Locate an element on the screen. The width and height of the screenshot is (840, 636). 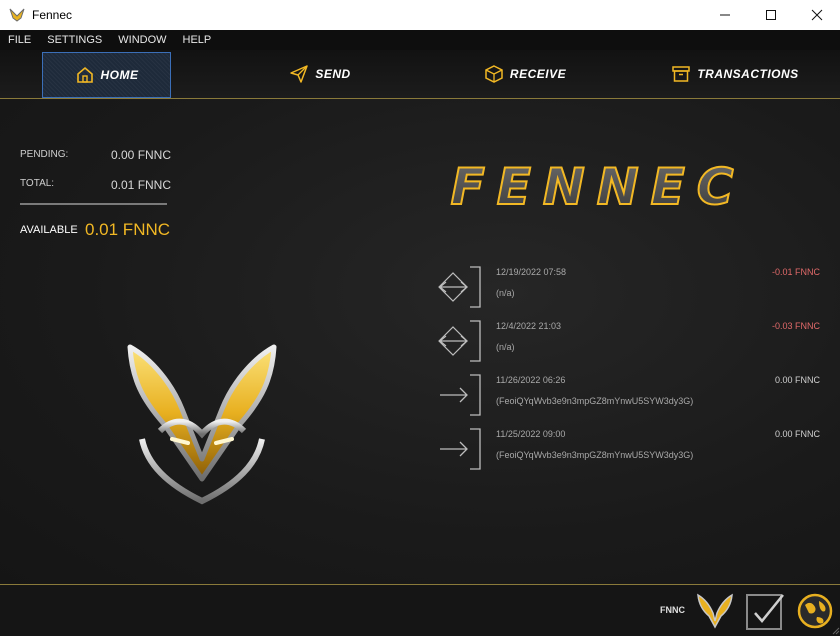
total-value: 0.01 FNNC is located at coordinates (141, 185).